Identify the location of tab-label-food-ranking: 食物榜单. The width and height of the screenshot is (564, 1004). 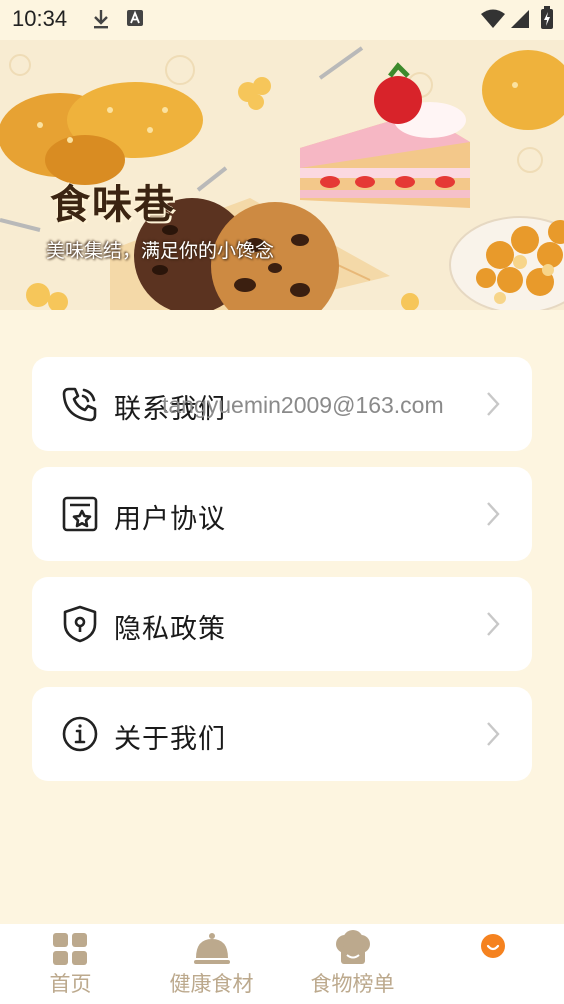
(352, 984).